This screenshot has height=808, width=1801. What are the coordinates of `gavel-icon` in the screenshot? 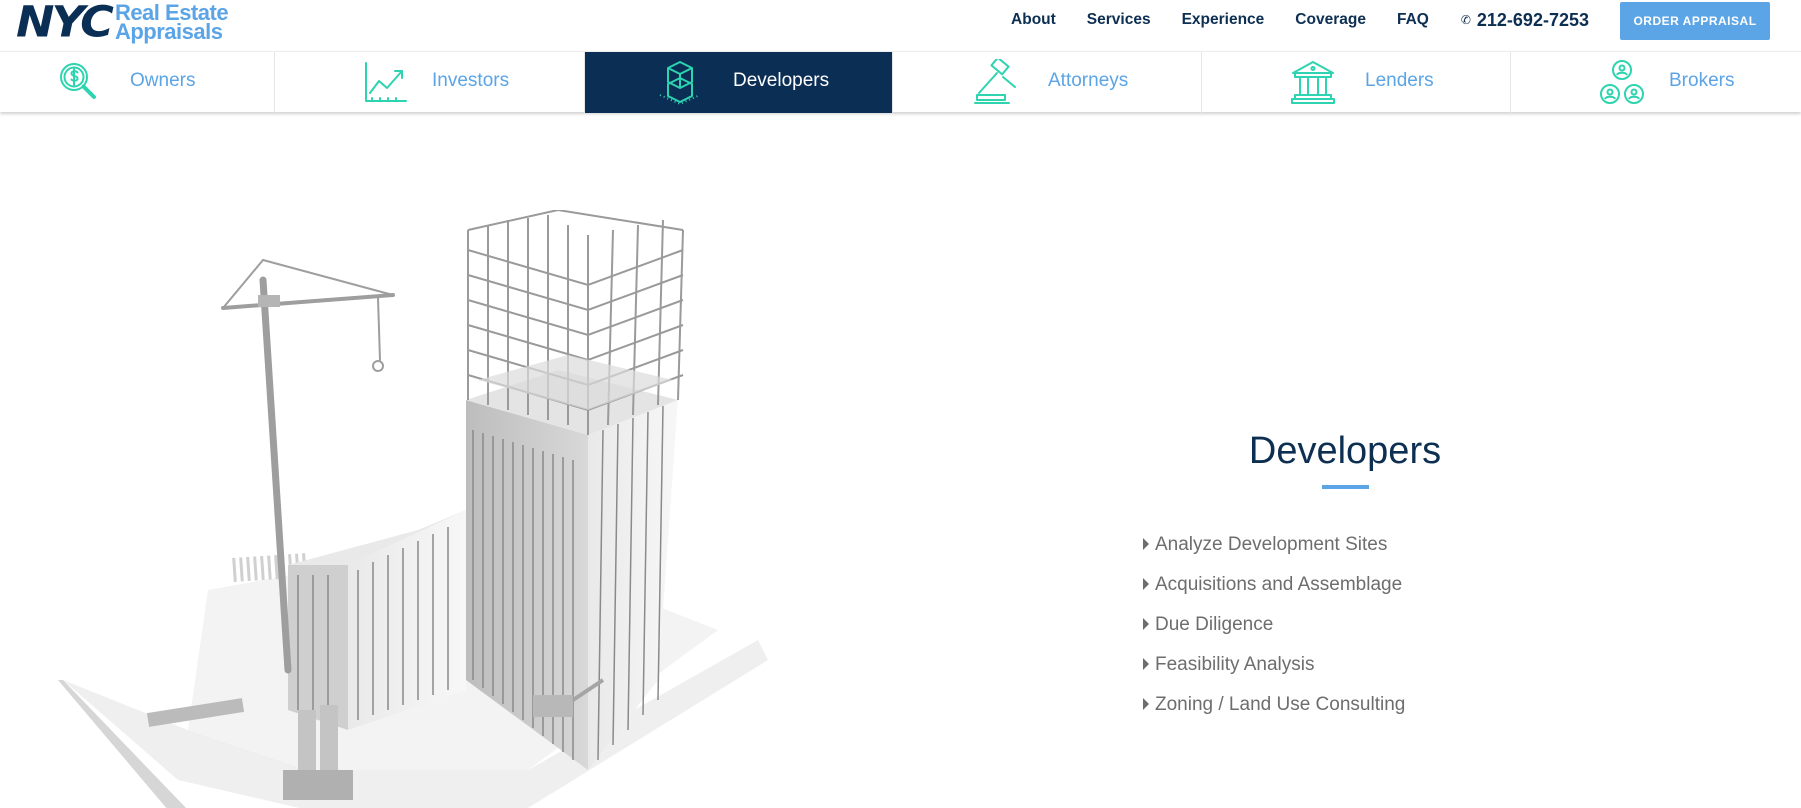 It's located at (995, 81).